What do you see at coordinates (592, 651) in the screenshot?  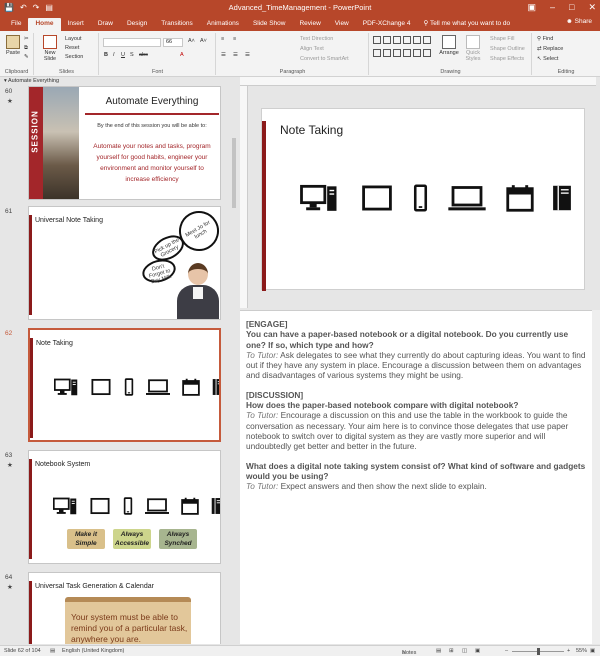 I see `fit-to-window-icon: ▣` at bounding box center [592, 651].